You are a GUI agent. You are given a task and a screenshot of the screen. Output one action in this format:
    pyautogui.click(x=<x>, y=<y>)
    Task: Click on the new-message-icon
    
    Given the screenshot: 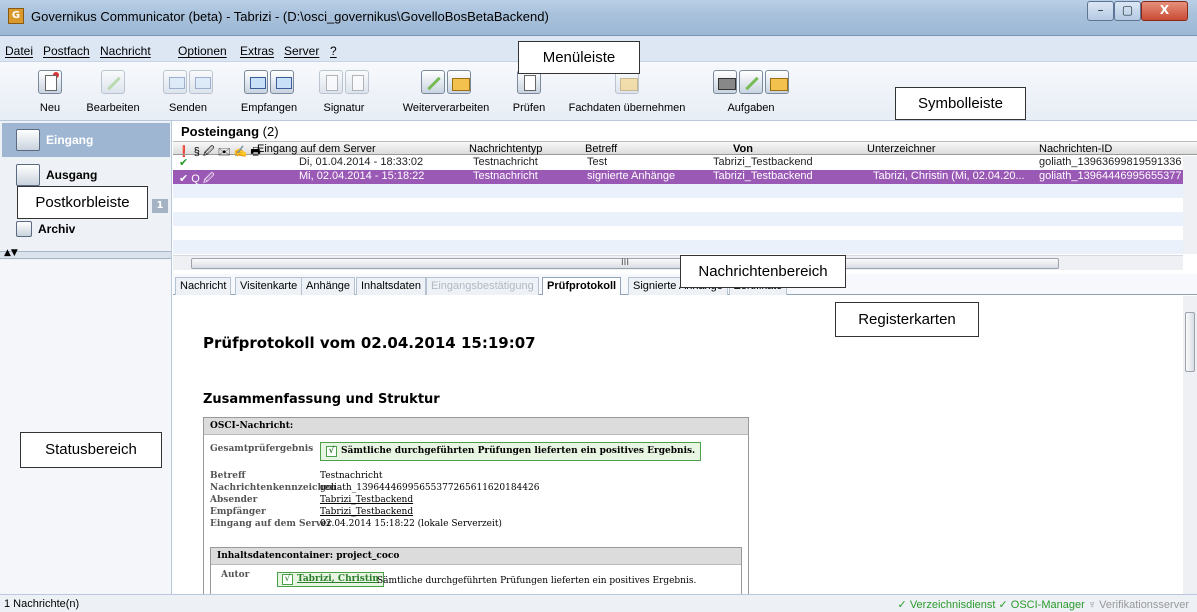 What is the action you would take?
    pyautogui.click(x=50, y=82)
    